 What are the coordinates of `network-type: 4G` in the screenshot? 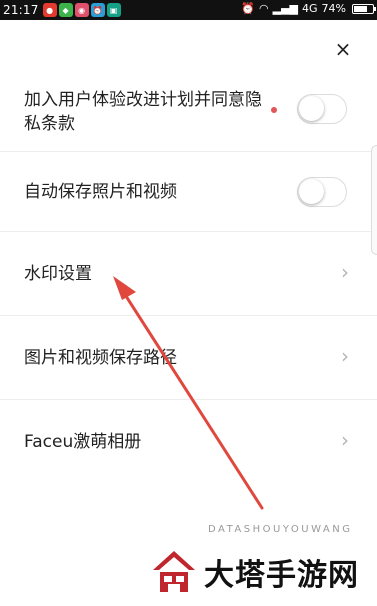 It's located at (310, 8).